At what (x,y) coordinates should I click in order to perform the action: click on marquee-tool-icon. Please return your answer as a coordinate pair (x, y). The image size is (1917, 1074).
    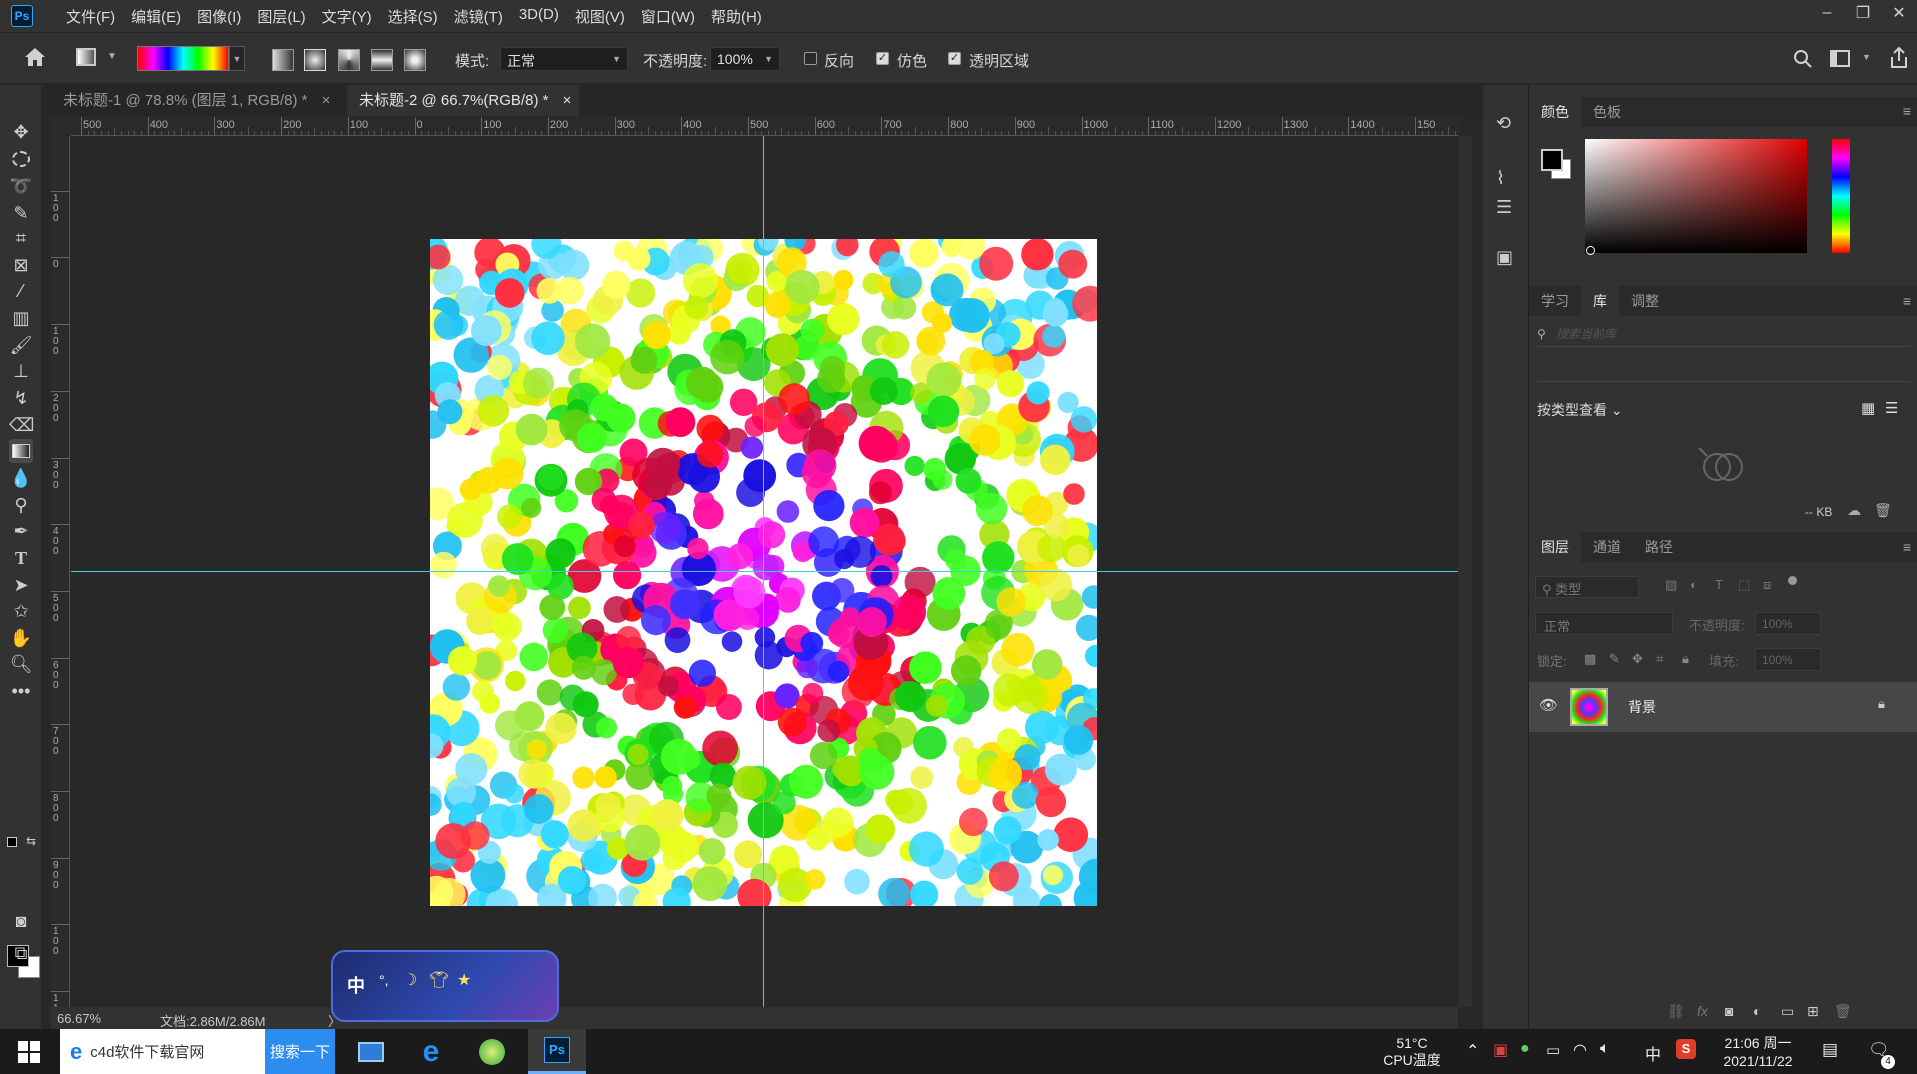
    Looking at the image, I should click on (21, 159).